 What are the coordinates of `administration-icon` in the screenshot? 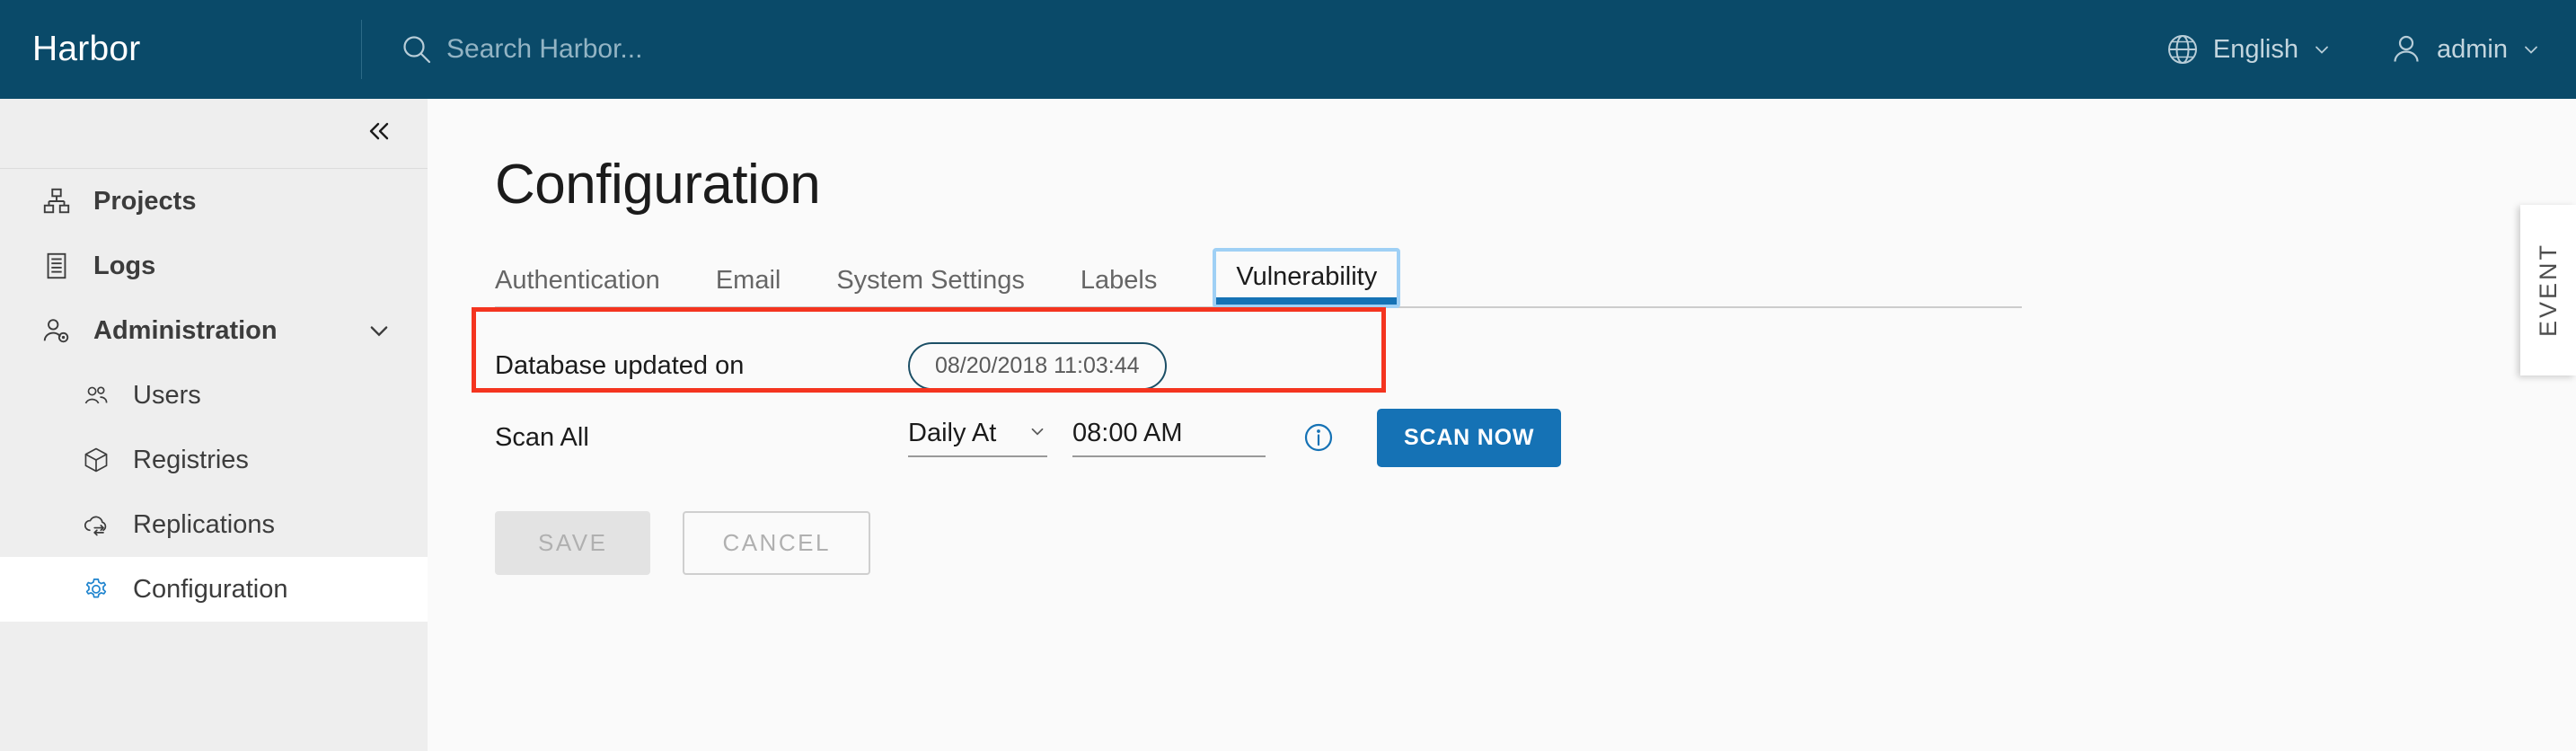 It's located at (57, 331).